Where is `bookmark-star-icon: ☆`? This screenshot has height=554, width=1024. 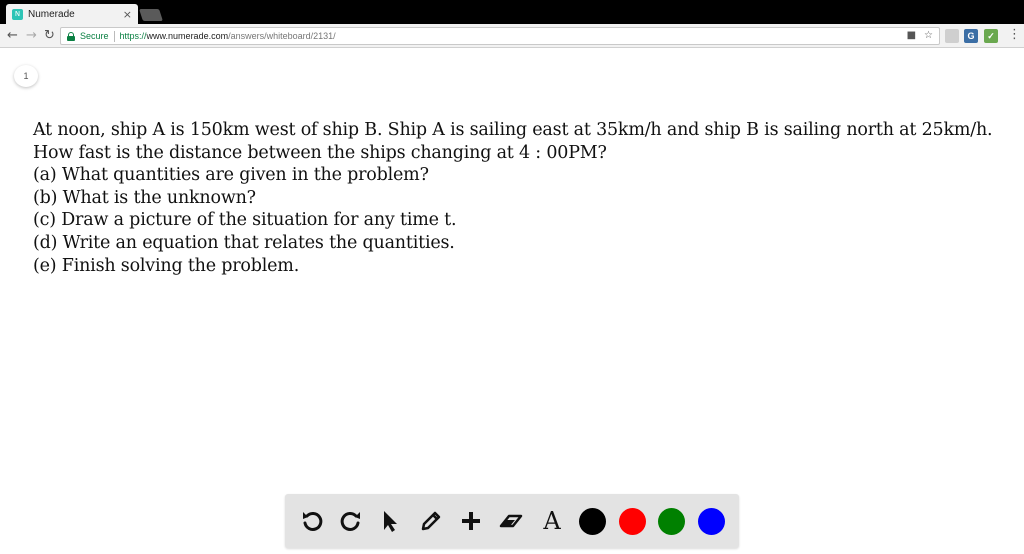 bookmark-star-icon: ☆ is located at coordinates (928, 35).